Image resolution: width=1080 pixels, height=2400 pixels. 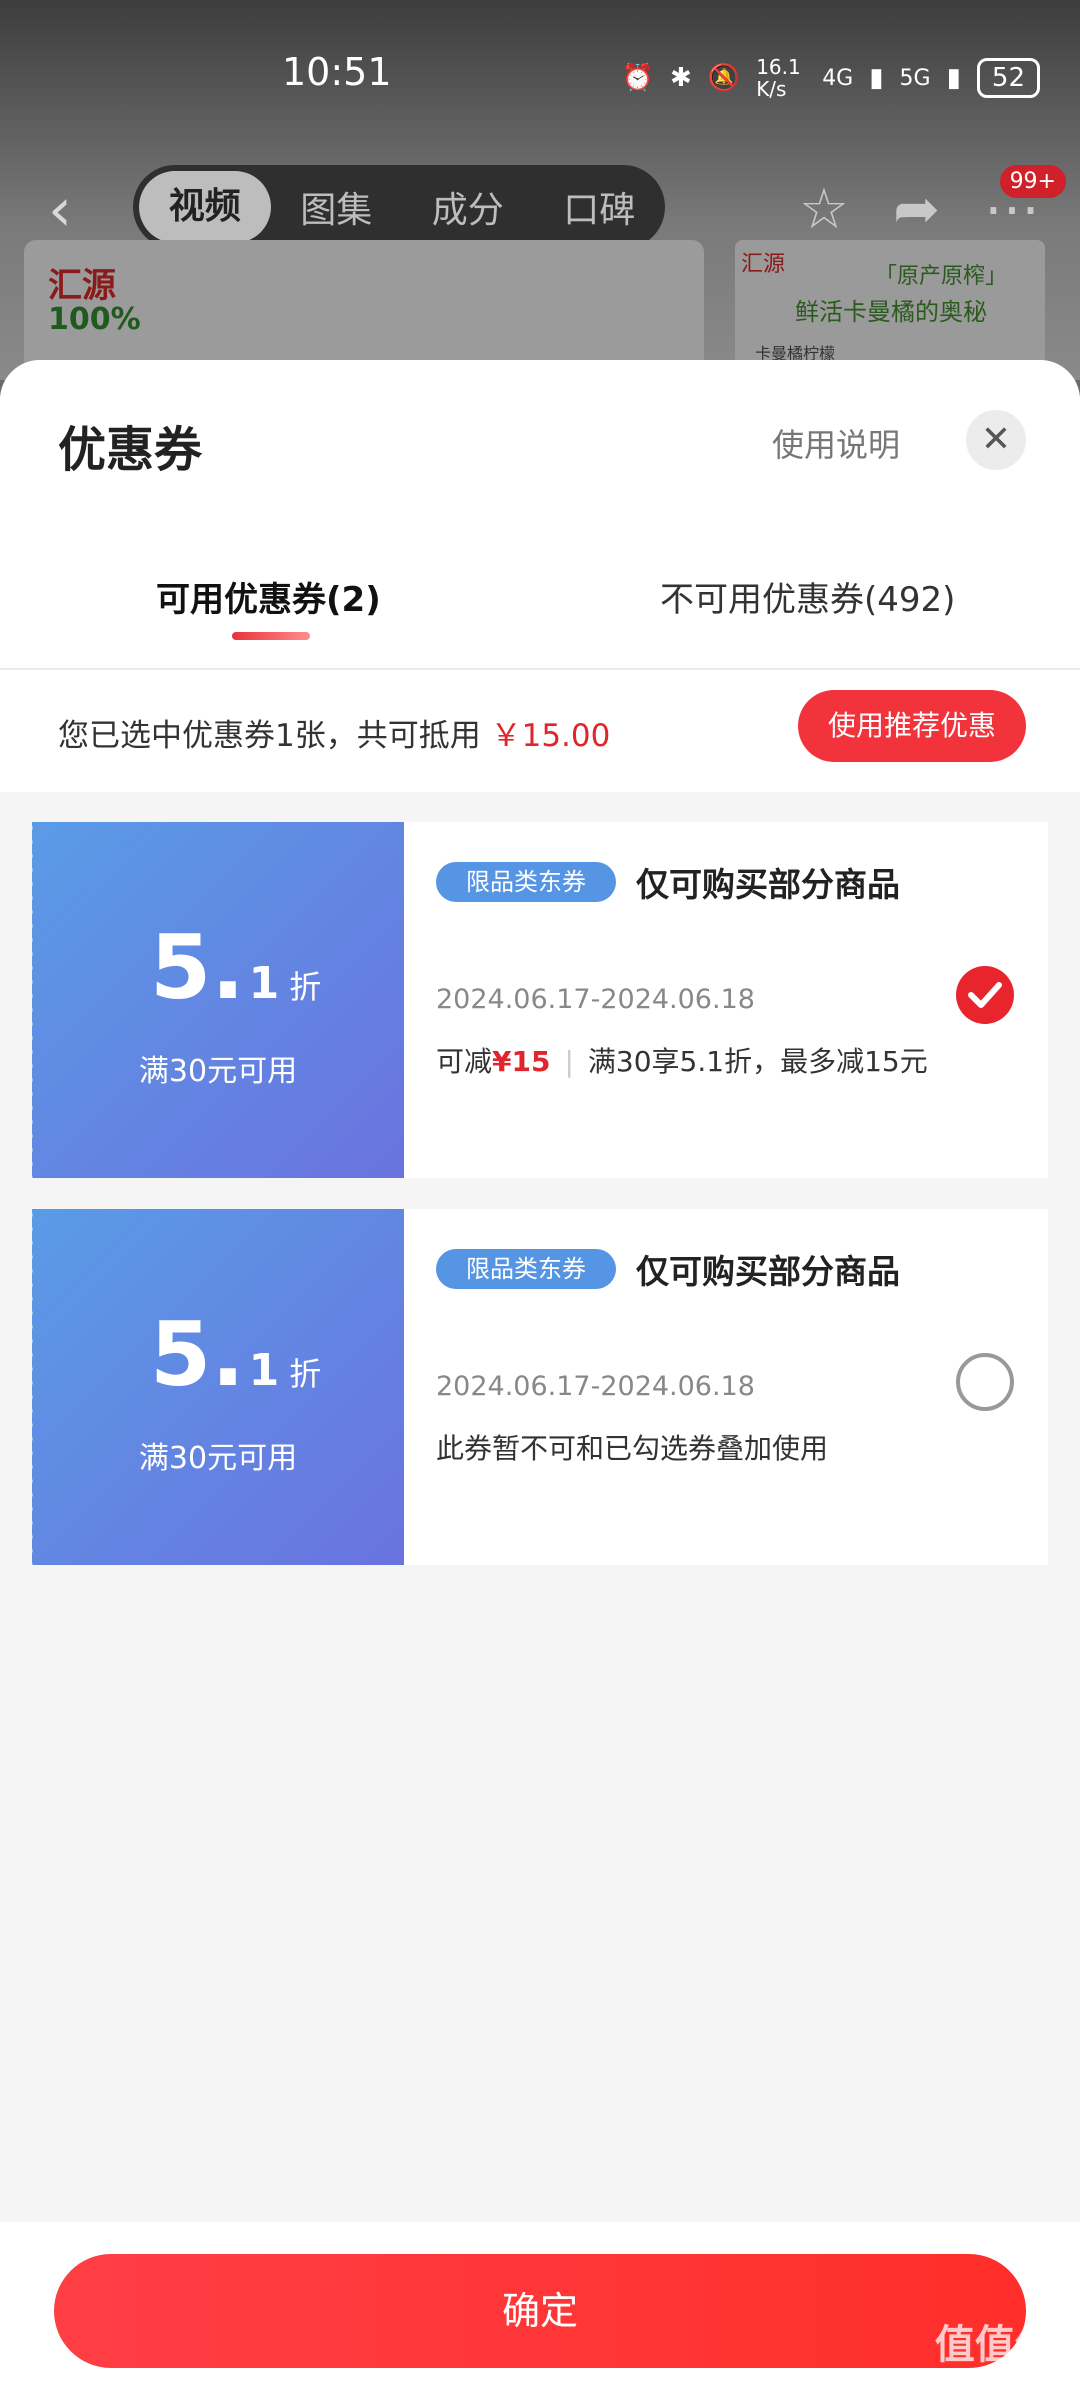 What do you see at coordinates (271, 636) in the screenshot?
I see `active-tab-indicator` at bounding box center [271, 636].